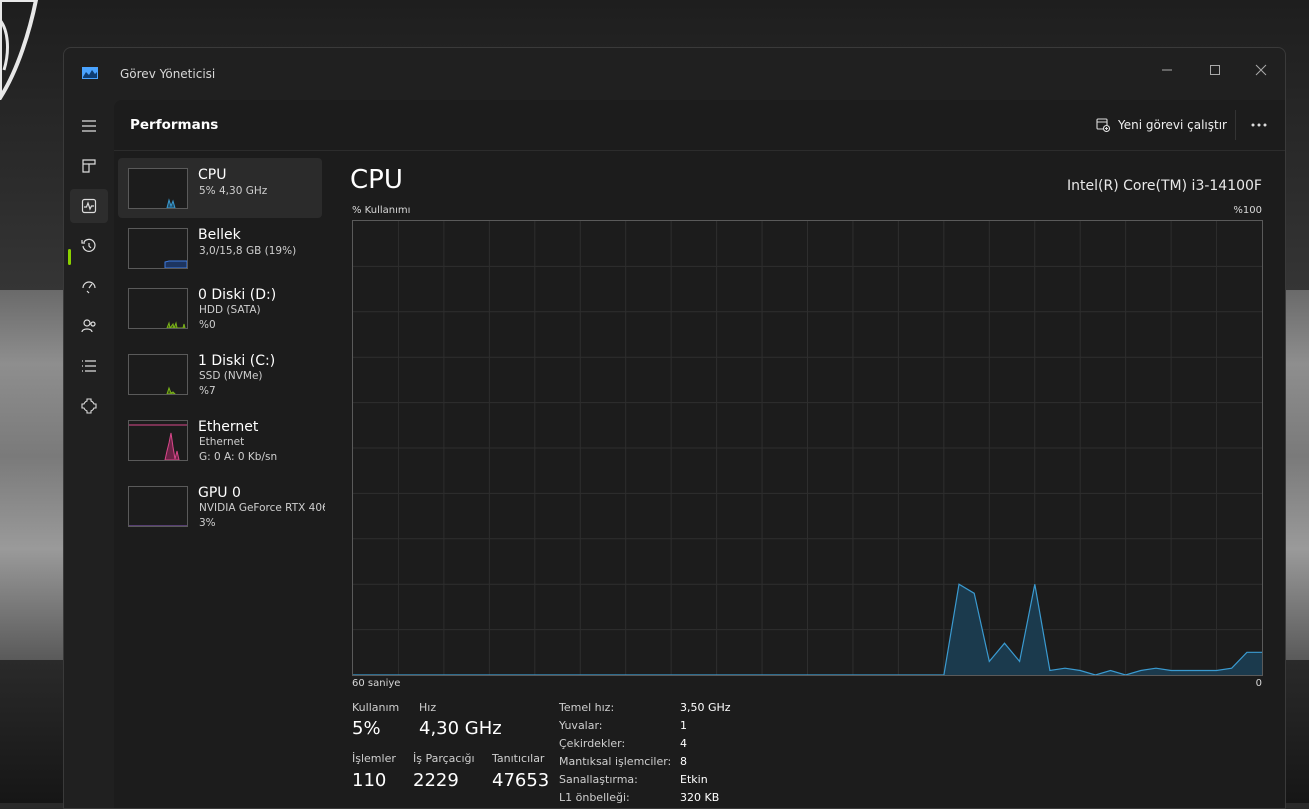 Image resolution: width=1309 pixels, height=809 pixels. I want to click on nav-app-history-button, so click(89, 246).